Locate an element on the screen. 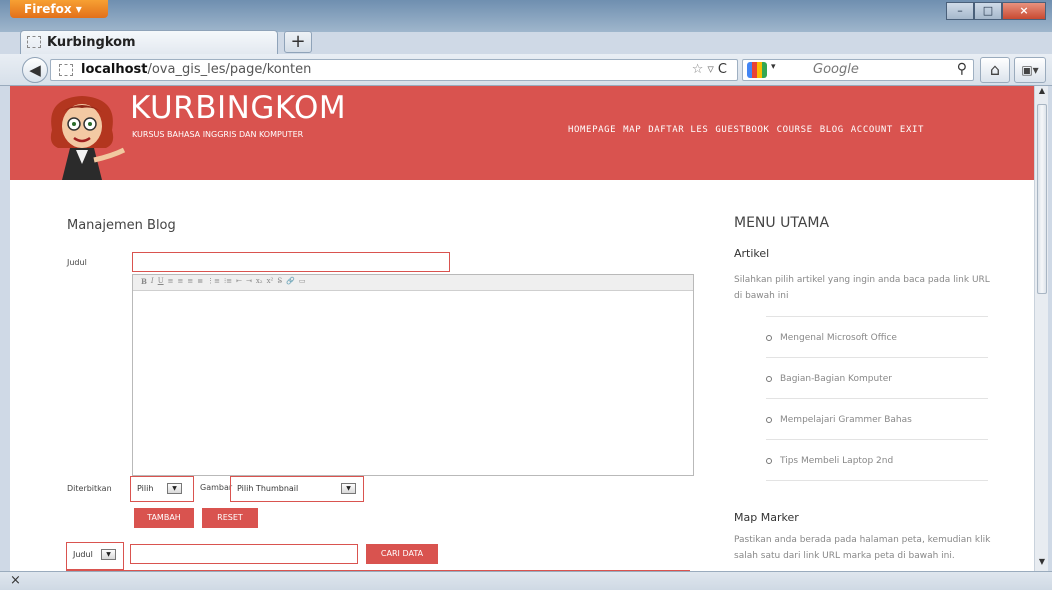  subscript-icon: x₂ is located at coordinates (259, 283).